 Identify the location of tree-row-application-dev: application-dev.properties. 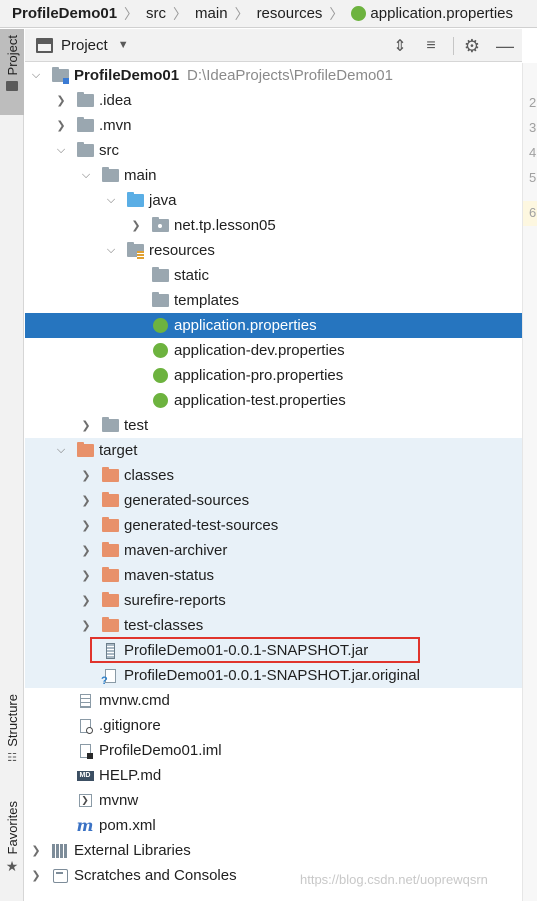
(273, 350).